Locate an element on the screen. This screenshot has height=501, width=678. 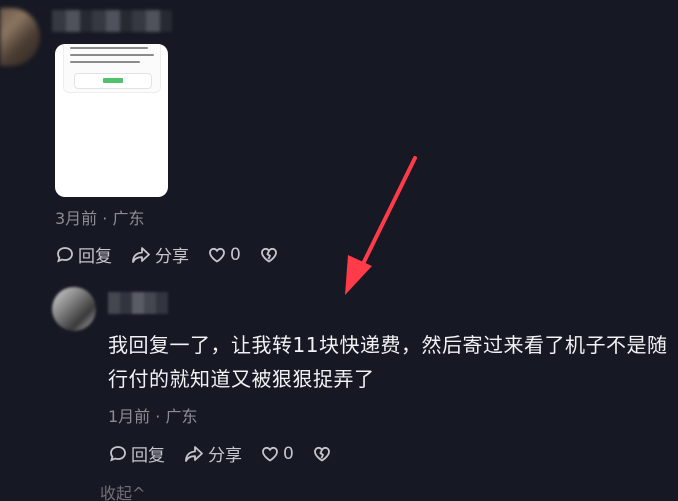
comment-actions: 回复 分享 0 is located at coordinates (176, 254).